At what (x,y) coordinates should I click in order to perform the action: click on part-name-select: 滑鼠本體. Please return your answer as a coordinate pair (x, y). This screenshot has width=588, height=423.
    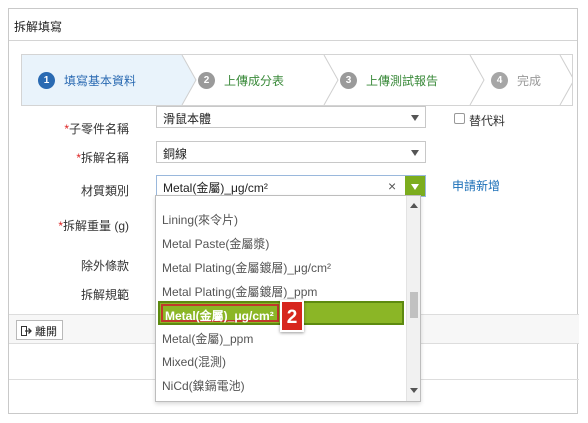
    Looking at the image, I should click on (291, 117).